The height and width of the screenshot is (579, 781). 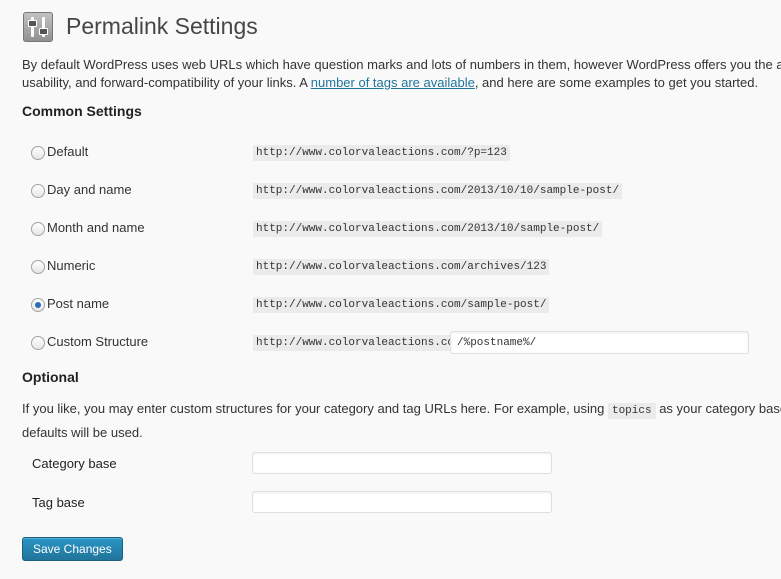 I want to click on tag-base-label: Tag base, so click(x=58, y=502).